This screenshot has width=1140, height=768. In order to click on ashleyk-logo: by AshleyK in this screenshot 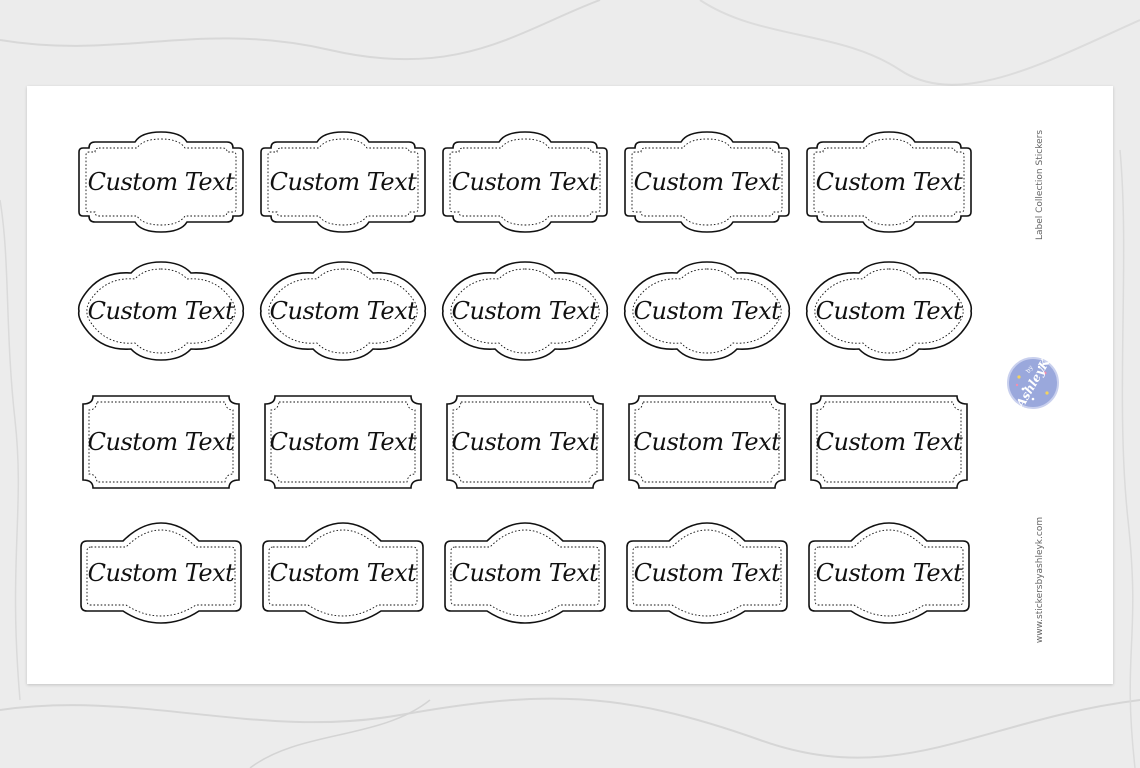, I will do `click(1033, 383)`.